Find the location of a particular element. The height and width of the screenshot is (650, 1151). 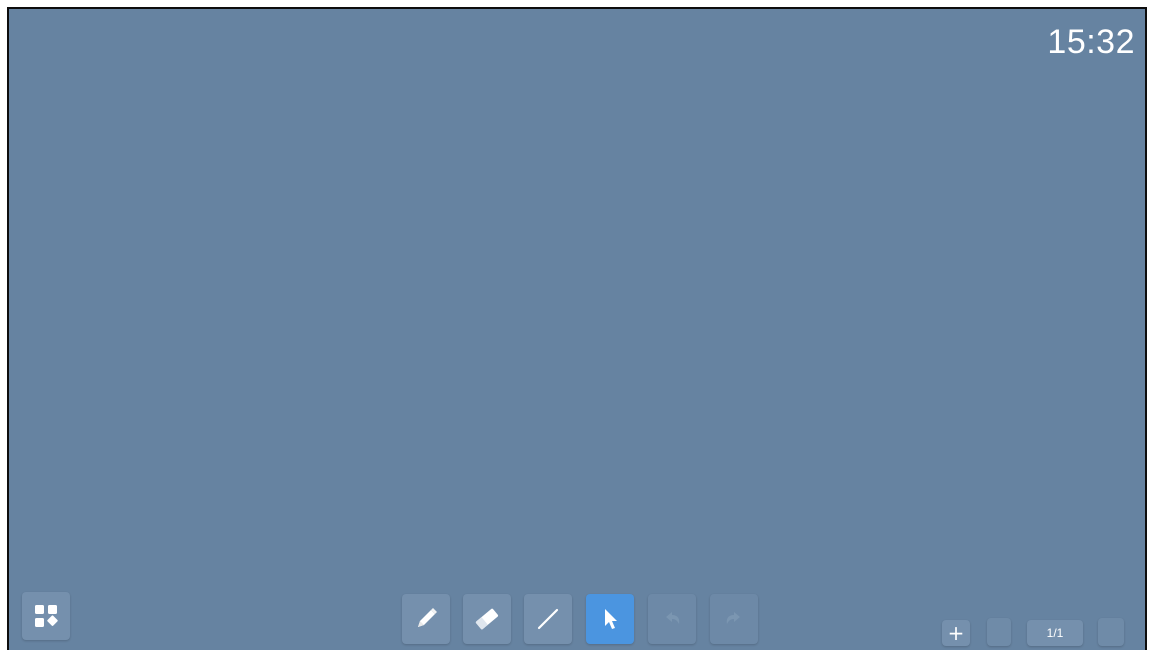

redo-button is located at coordinates (734, 619).